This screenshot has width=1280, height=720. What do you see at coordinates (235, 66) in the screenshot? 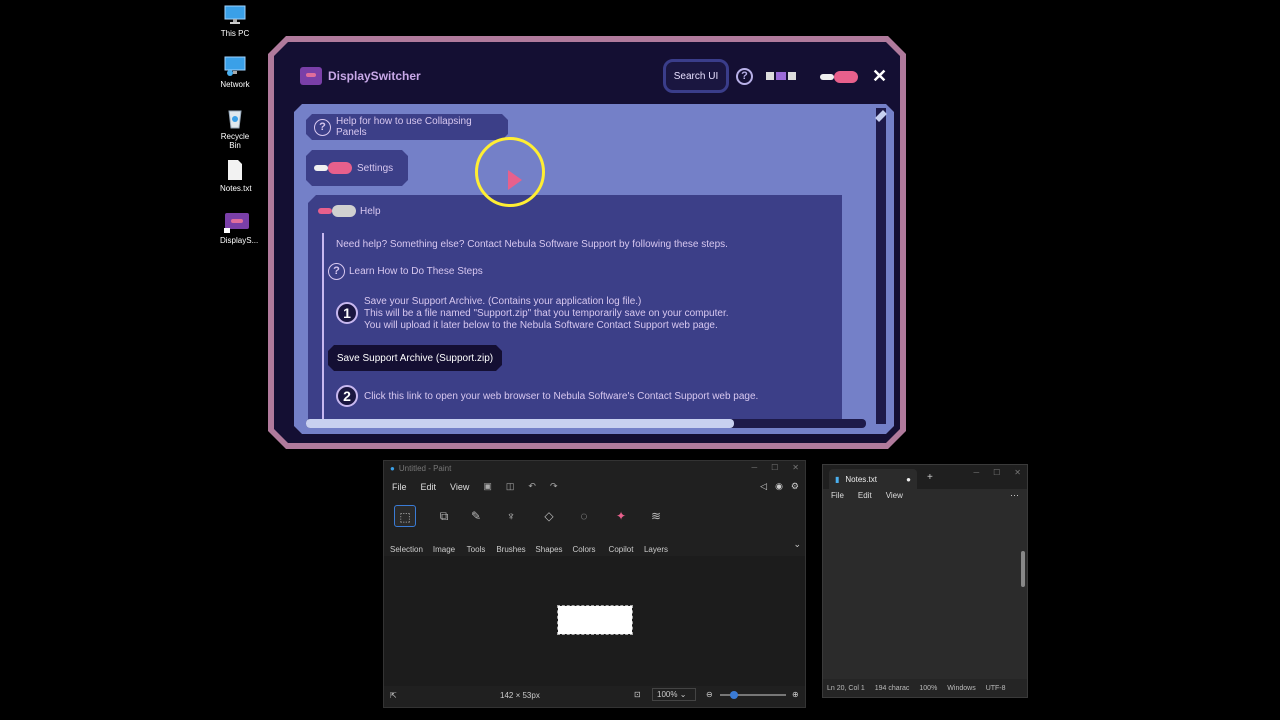
I see `network-icon` at bounding box center [235, 66].